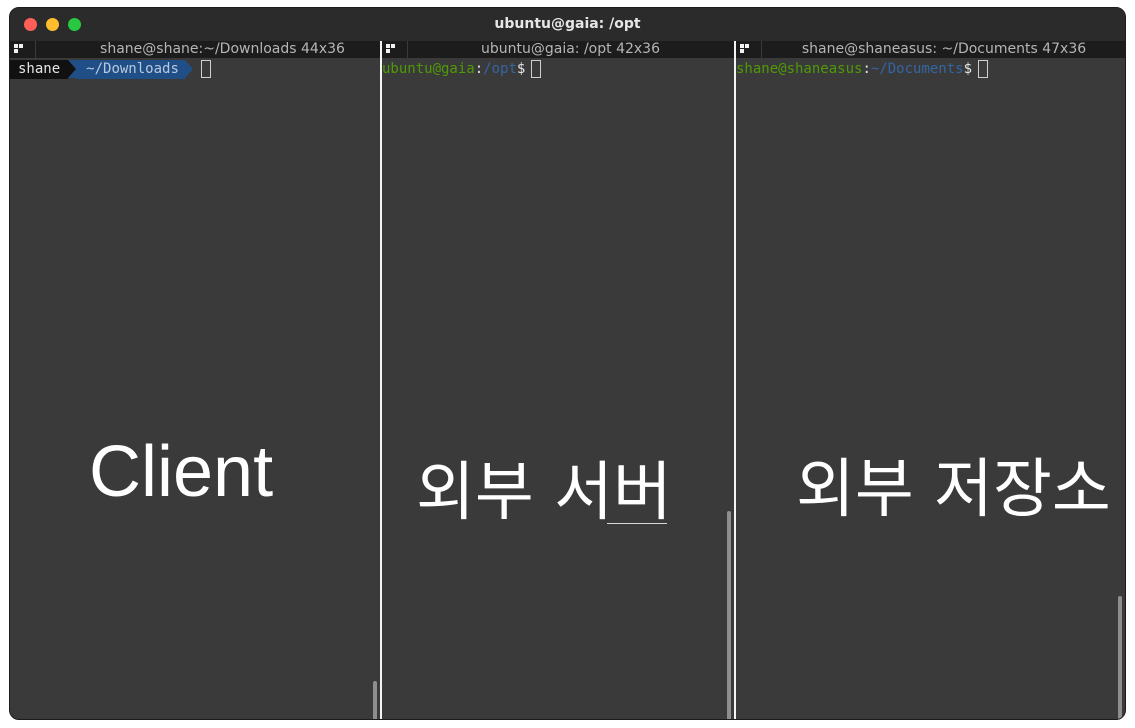  I want to click on shell-prompt: ubuntu@gaia:/opt$, so click(462, 69).